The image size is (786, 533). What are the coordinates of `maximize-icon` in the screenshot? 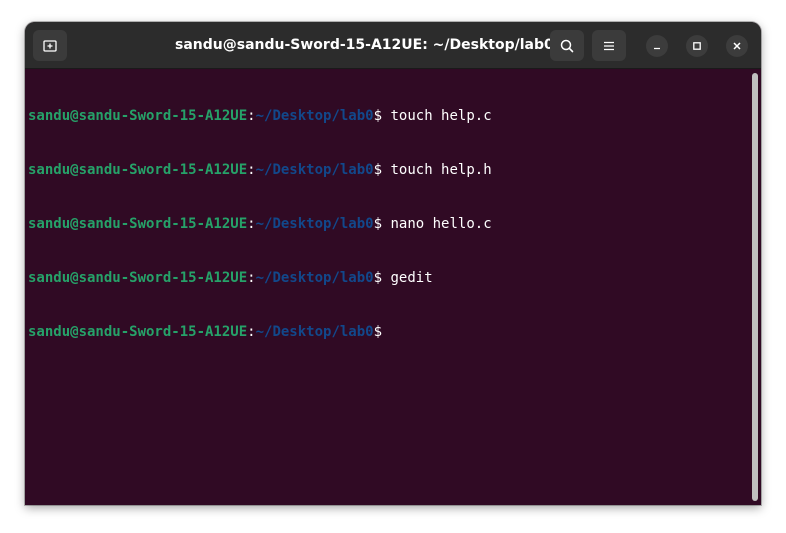 It's located at (697, 46).